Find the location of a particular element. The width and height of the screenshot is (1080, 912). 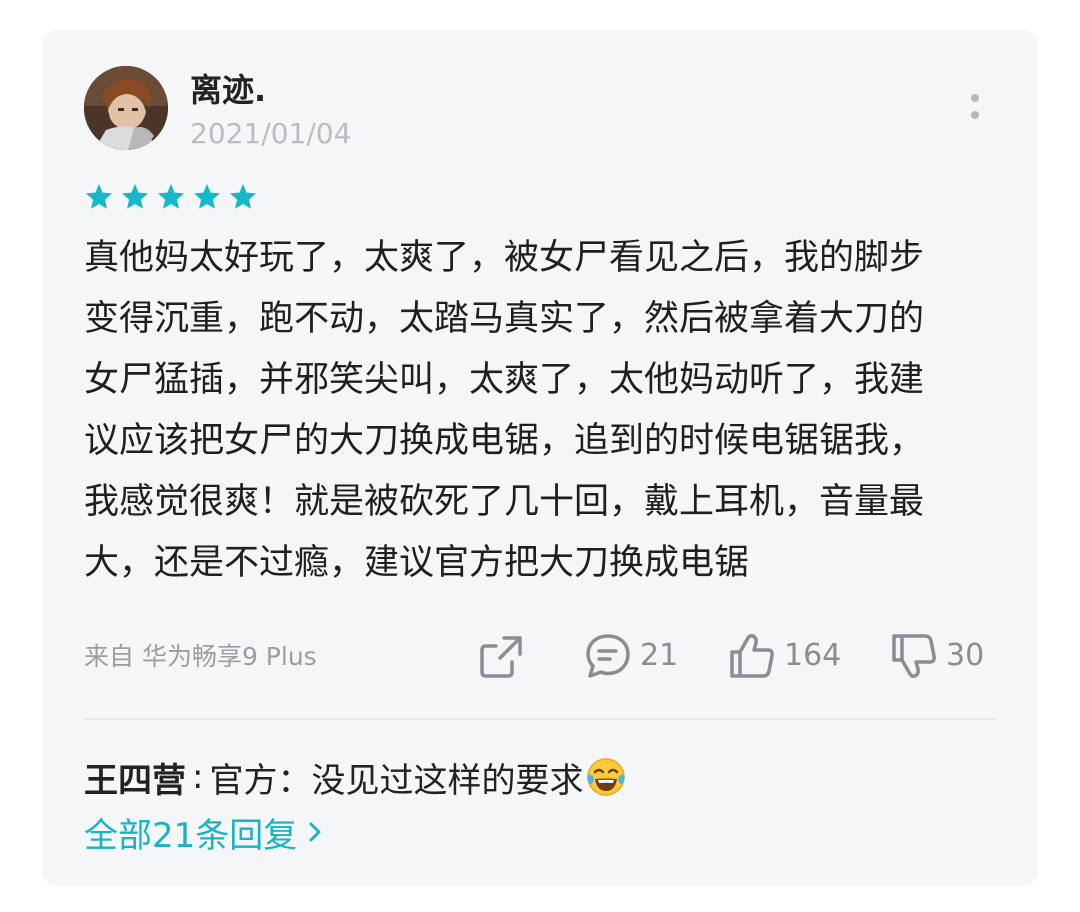

reply-preview: 王四营 : 官方：没见过这样的要求 is located at coordinates (355, 777).